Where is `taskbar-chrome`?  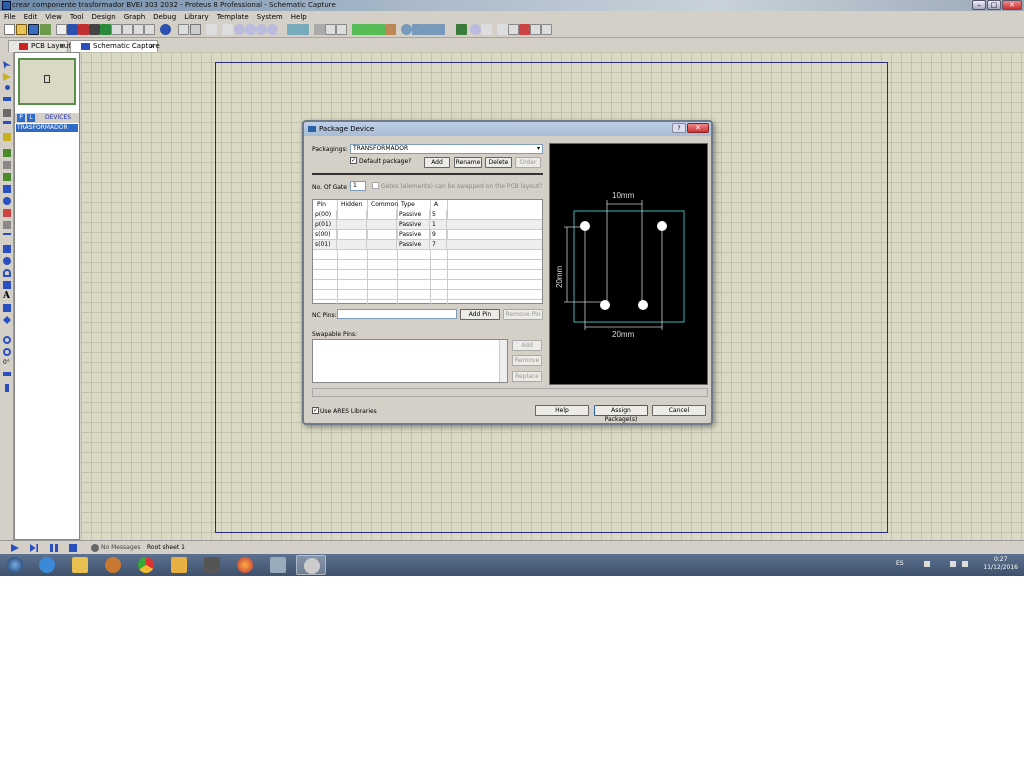 taskbar-chrome is located at coordinates (146, 565).